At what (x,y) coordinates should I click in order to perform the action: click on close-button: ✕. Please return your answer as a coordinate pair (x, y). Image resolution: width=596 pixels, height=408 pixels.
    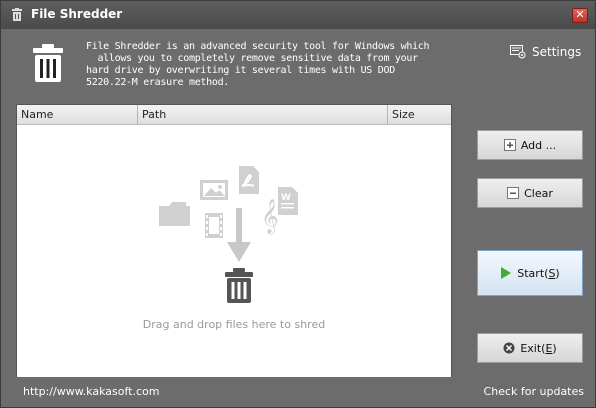
    Looking at the image, I should click on (580, 15).